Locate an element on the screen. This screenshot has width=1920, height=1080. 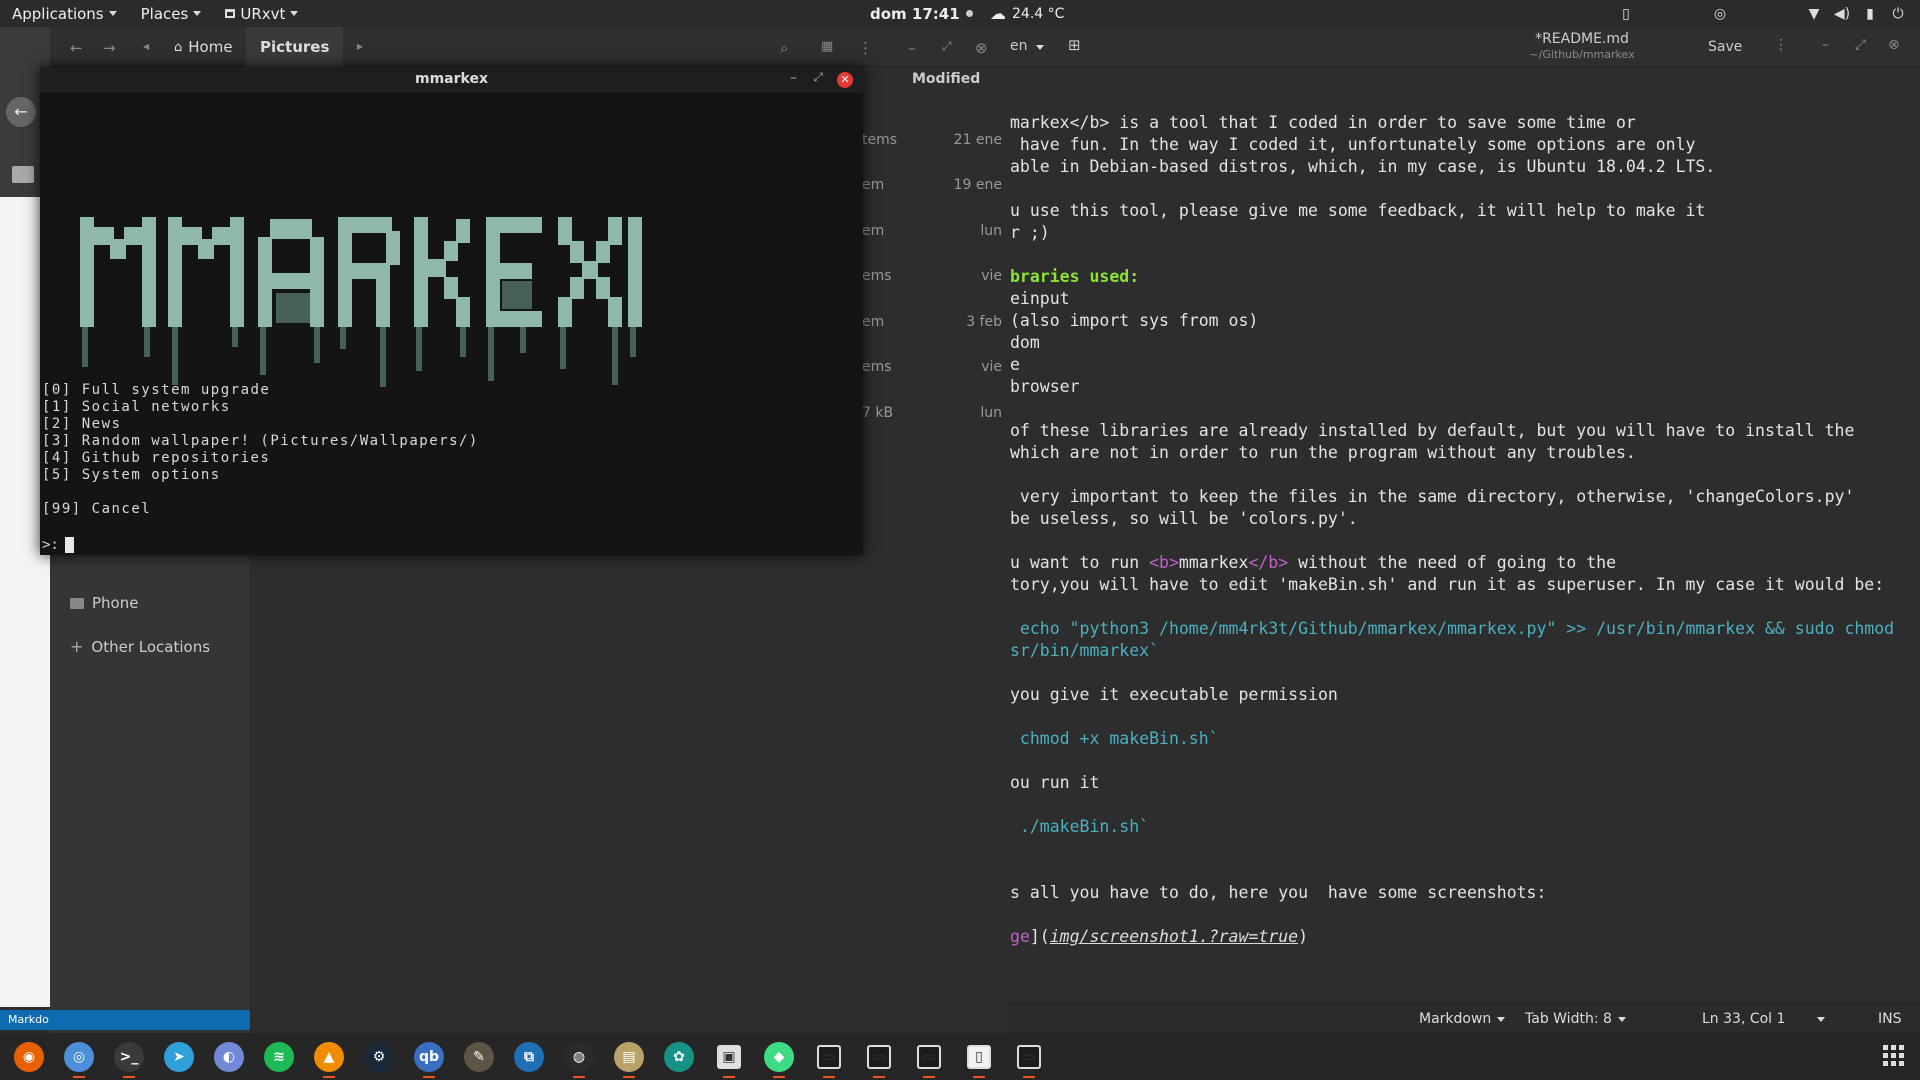
clock: dom 17:41 is located at coordinates (921, 13).